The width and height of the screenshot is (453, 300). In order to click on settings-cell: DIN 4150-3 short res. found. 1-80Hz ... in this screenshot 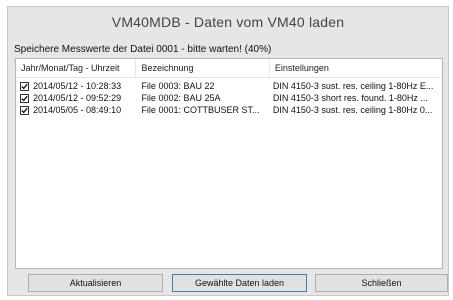, I will do `click(350, 98)`.